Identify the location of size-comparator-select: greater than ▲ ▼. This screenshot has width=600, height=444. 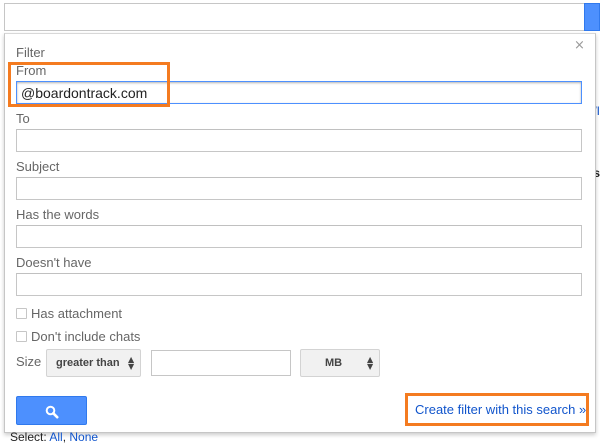
(93, 363).